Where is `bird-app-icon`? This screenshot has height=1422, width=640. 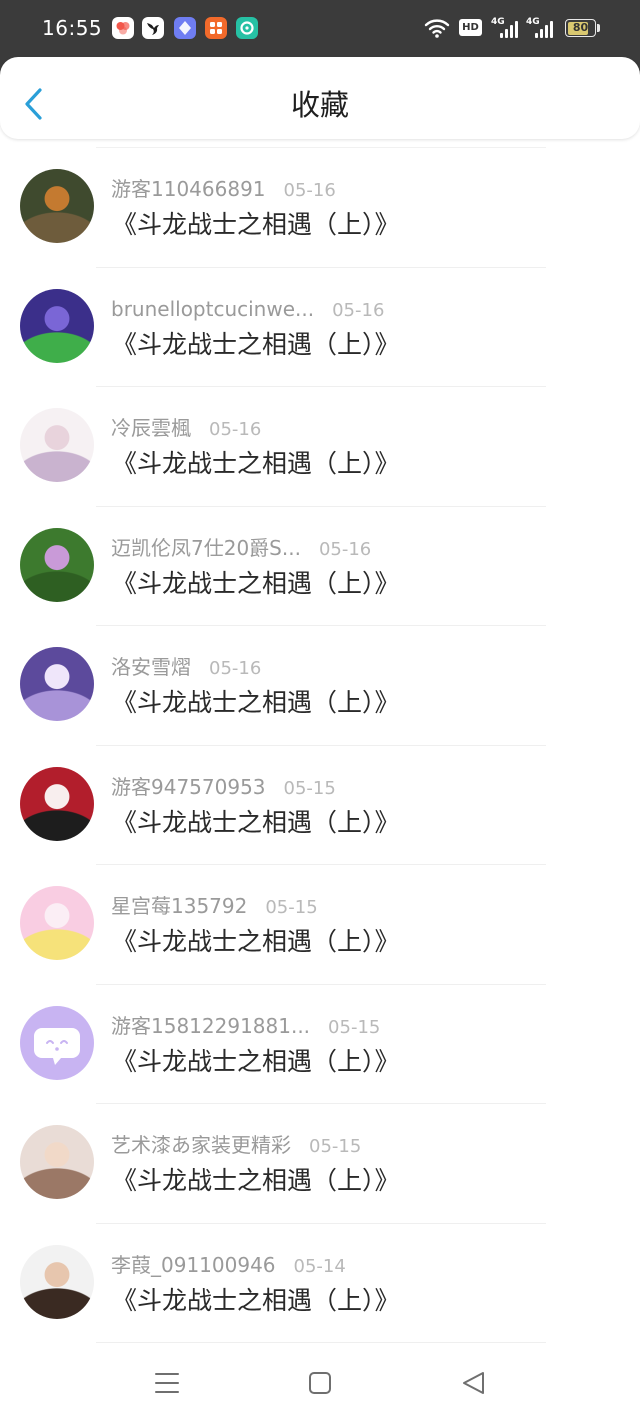 bird-app-icon is located at coordinates (153, 28).